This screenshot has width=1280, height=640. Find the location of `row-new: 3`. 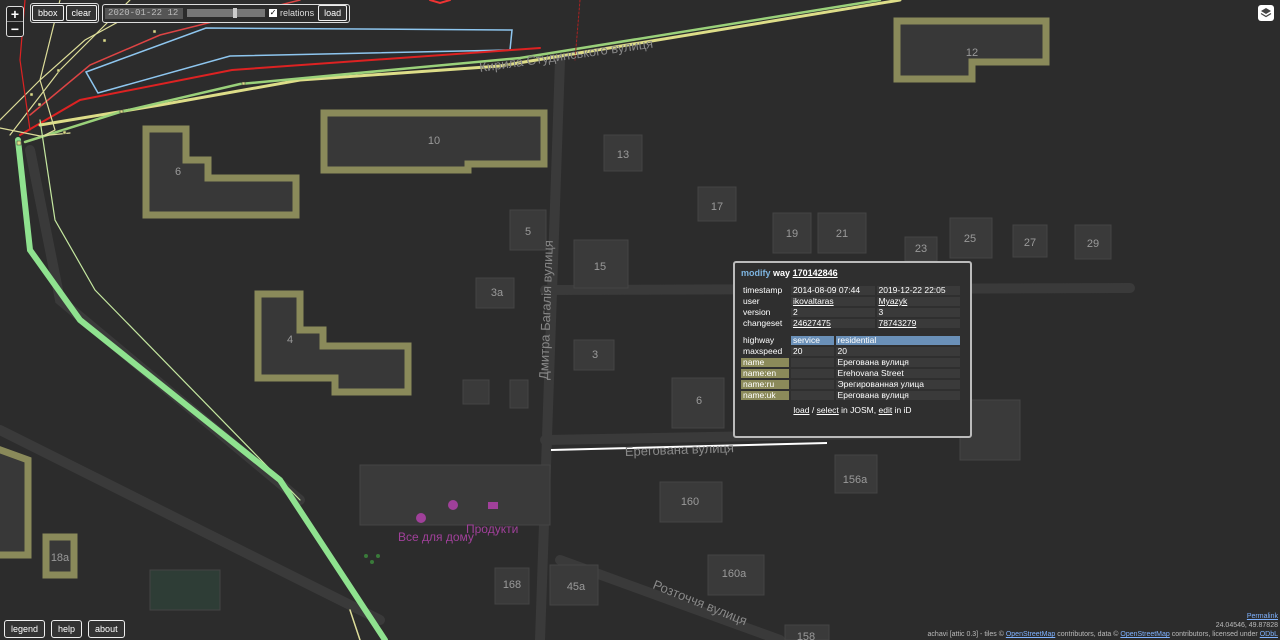

row-new: 3 is located at coordinates (918, 312).